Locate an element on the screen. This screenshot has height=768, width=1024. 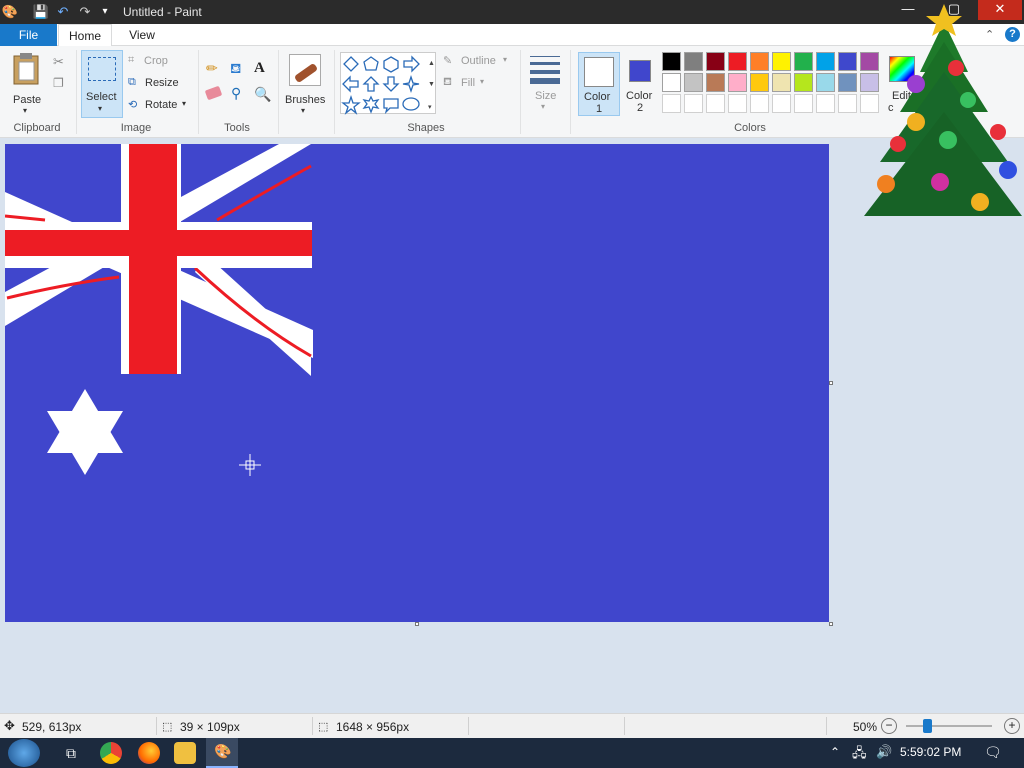
color-palette is located at coordinates (772, 84).